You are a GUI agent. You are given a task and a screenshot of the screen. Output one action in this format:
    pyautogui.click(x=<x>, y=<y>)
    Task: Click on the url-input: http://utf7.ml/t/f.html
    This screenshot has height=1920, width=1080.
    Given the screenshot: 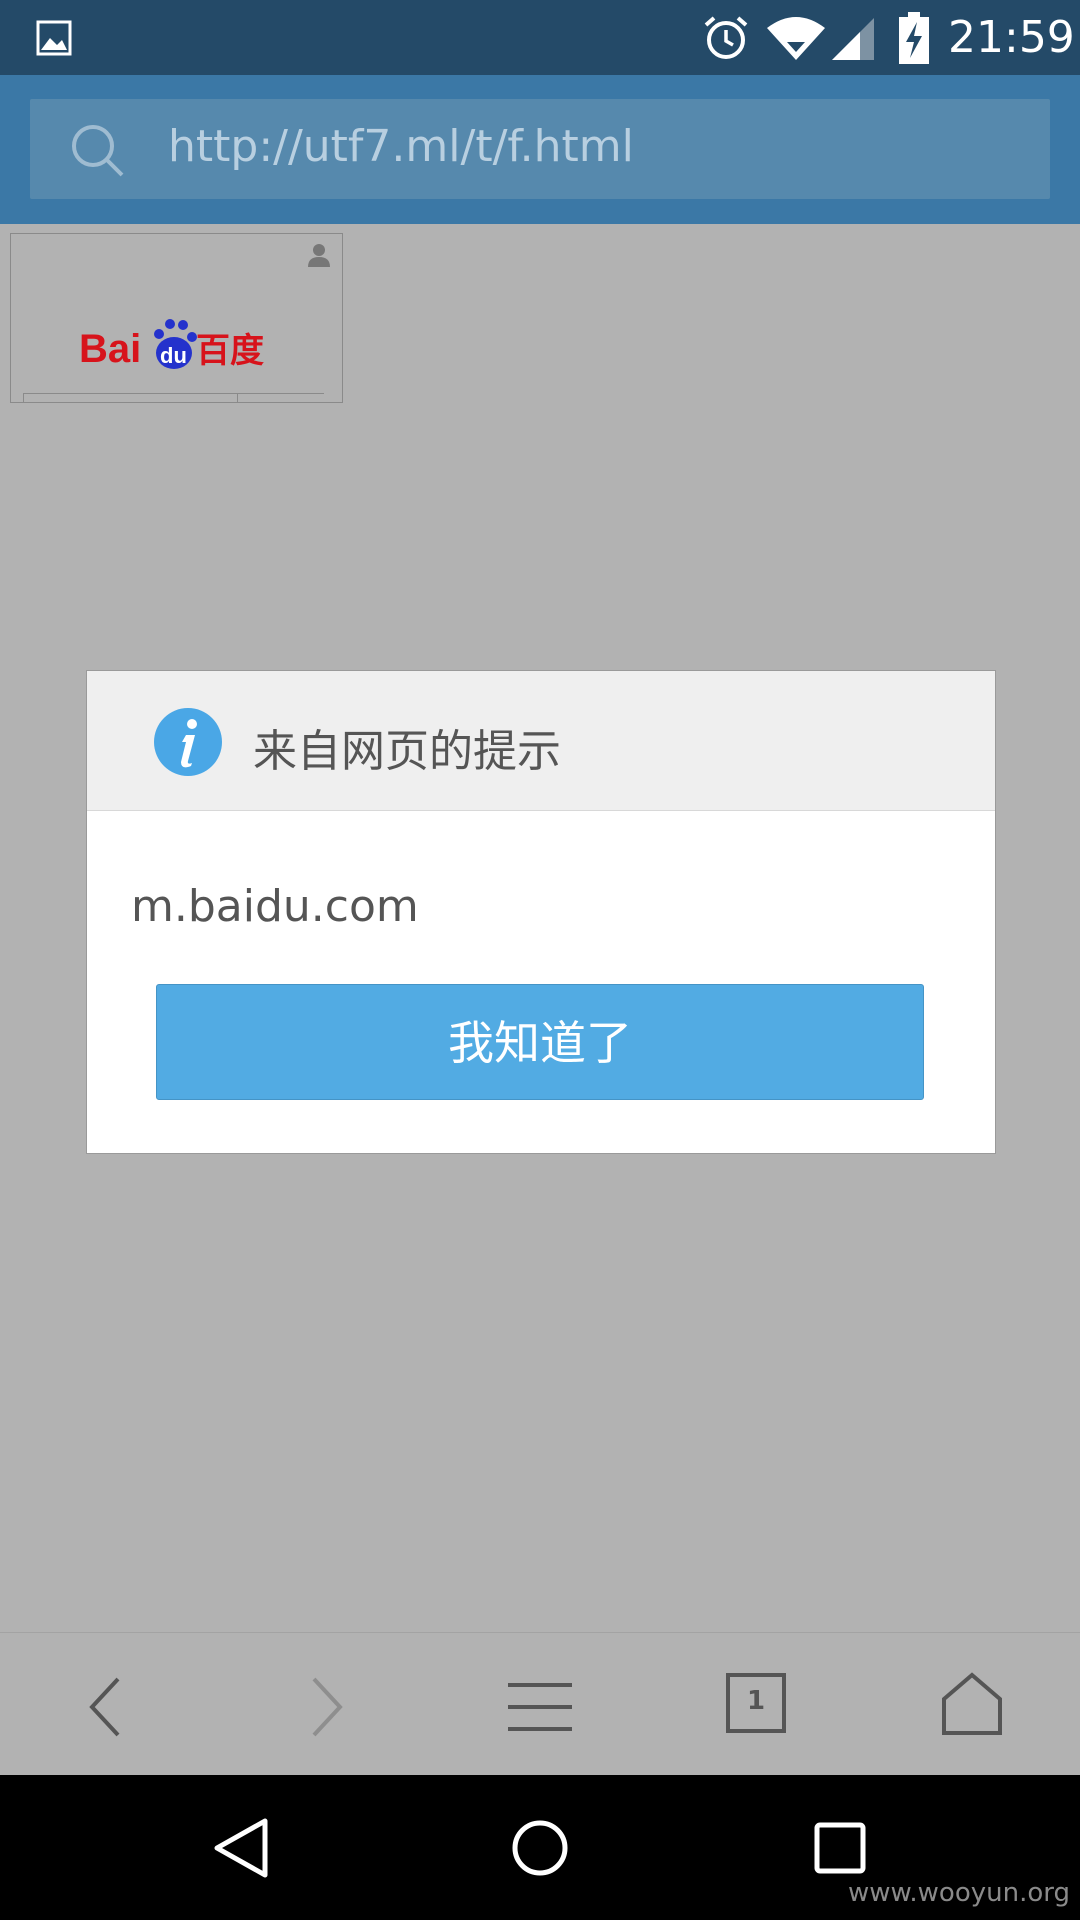 What is the action you would take?
    pyautogui.click(x=540, y=149)
    